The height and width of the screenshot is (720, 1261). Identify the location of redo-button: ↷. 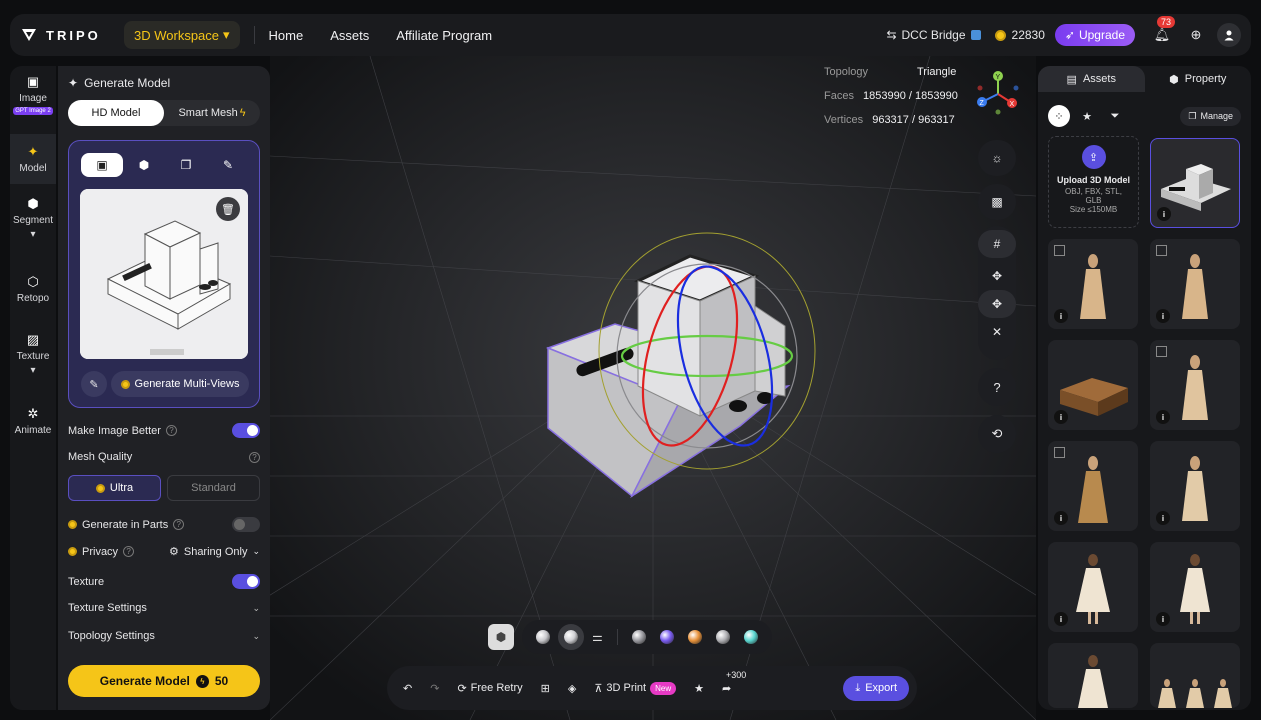
(434, 688).